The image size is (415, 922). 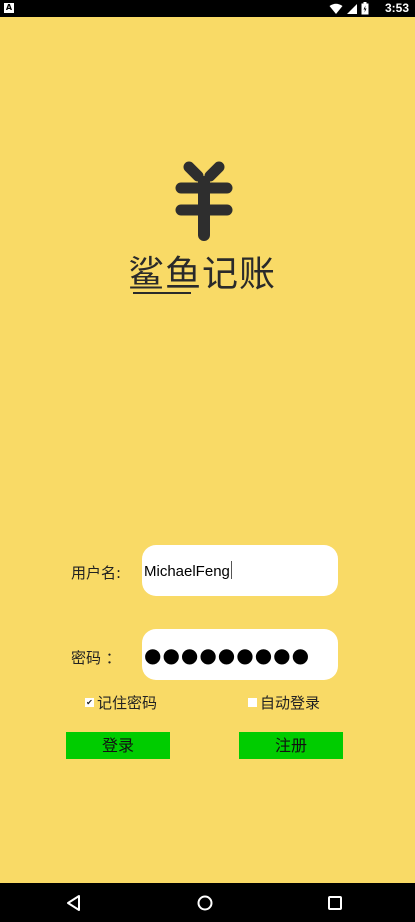 I want to click on clock: 3:53, so click(x=396, y=8).